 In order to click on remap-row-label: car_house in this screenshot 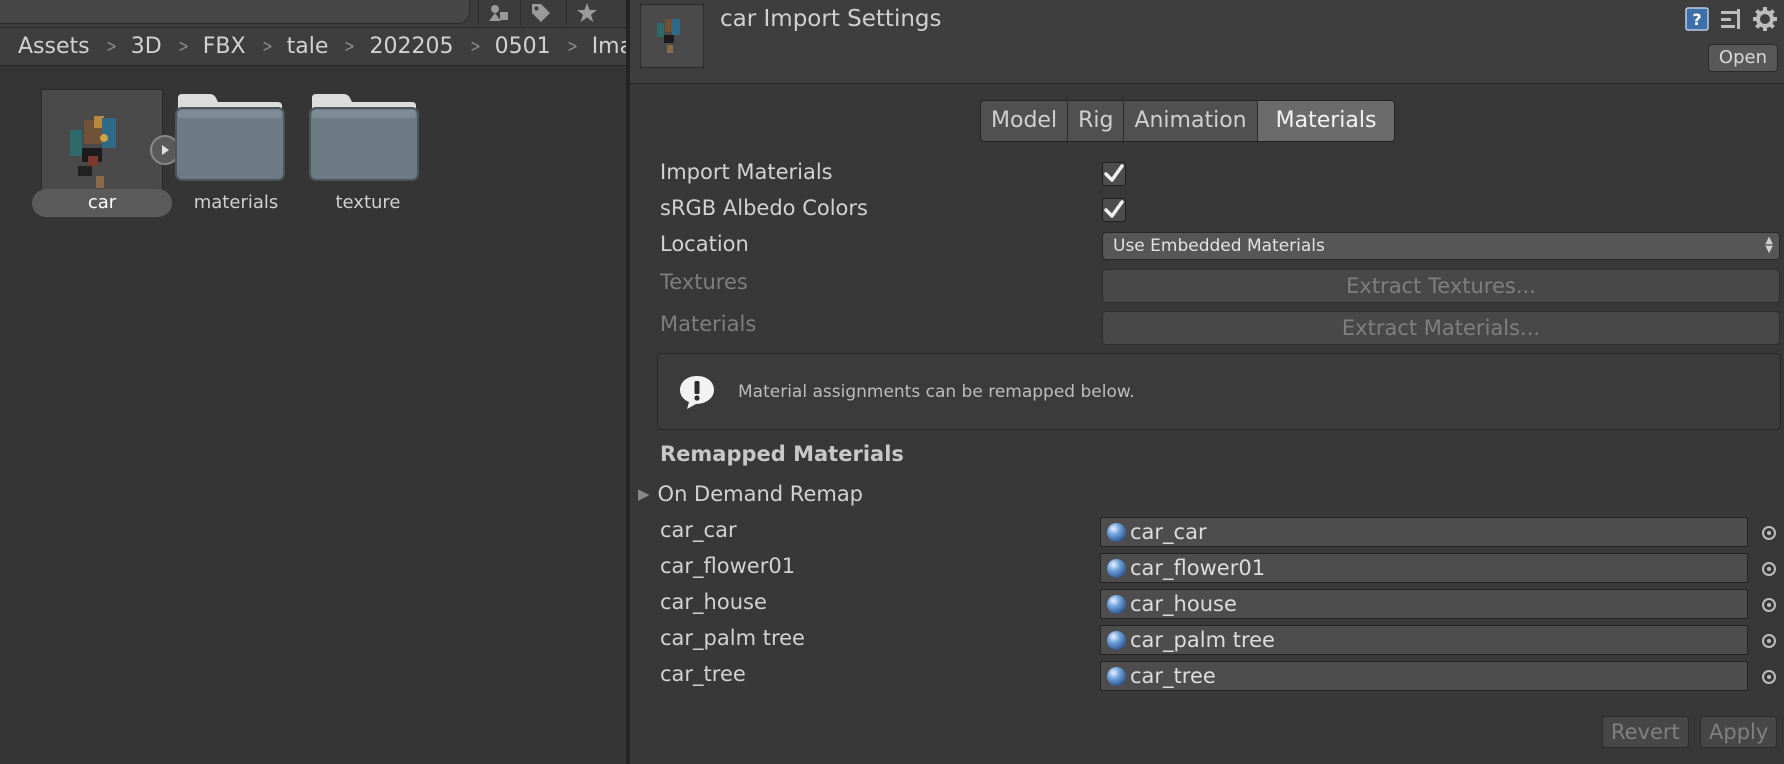, I will do `click(713, 602)`.